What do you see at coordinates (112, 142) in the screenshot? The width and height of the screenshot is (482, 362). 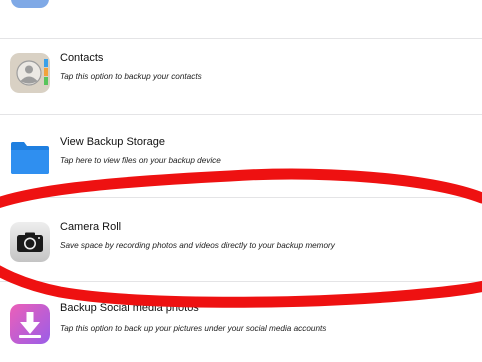 I see `menu-item-title: View Backup Storage` at bounding box center [112, 142].